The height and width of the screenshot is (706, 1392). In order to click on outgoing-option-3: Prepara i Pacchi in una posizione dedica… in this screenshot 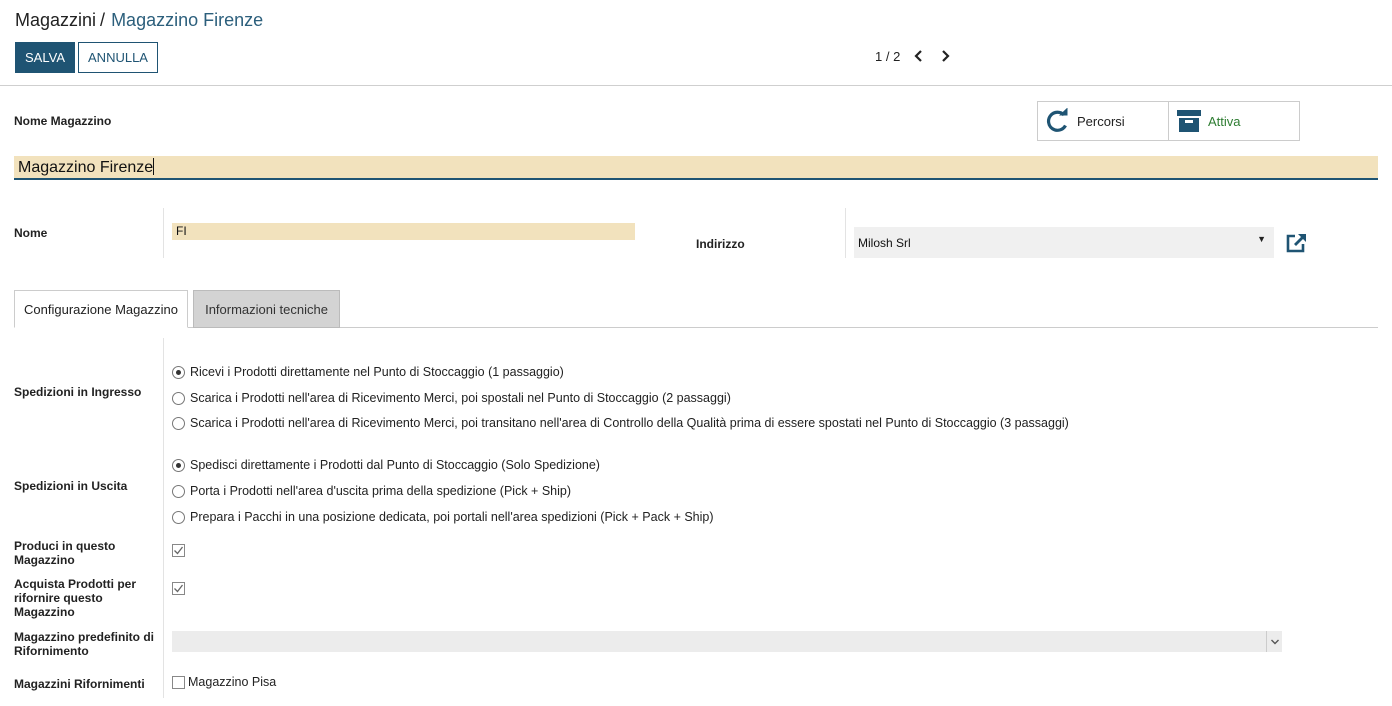, I will do `click(443, 517)`.